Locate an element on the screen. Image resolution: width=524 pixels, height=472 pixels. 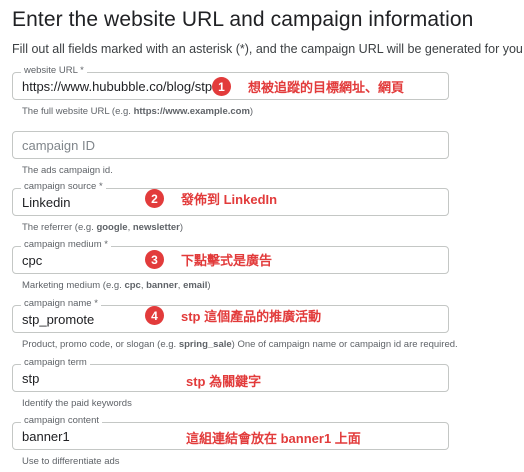
number-badge: 4 is located at coordinates (154, 315).